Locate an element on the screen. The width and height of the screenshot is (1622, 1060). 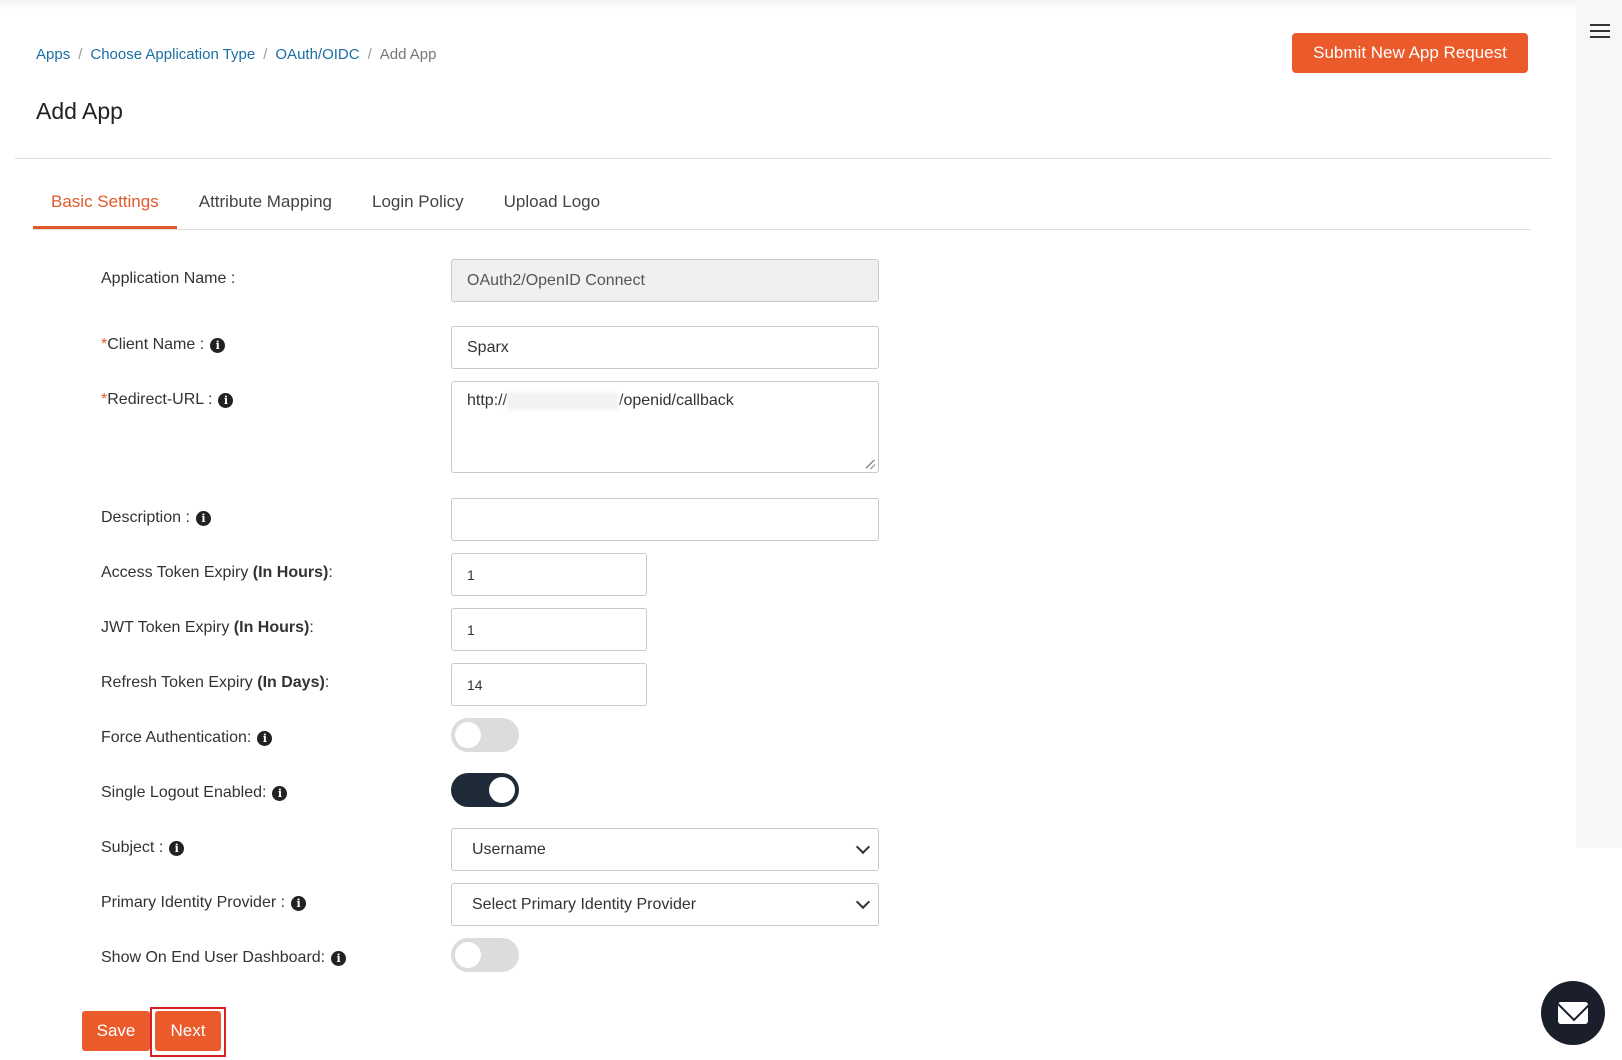
jwt-token-expiry-label: JWT Token Expiry (In Hours): is located at coordinates (207, 628).